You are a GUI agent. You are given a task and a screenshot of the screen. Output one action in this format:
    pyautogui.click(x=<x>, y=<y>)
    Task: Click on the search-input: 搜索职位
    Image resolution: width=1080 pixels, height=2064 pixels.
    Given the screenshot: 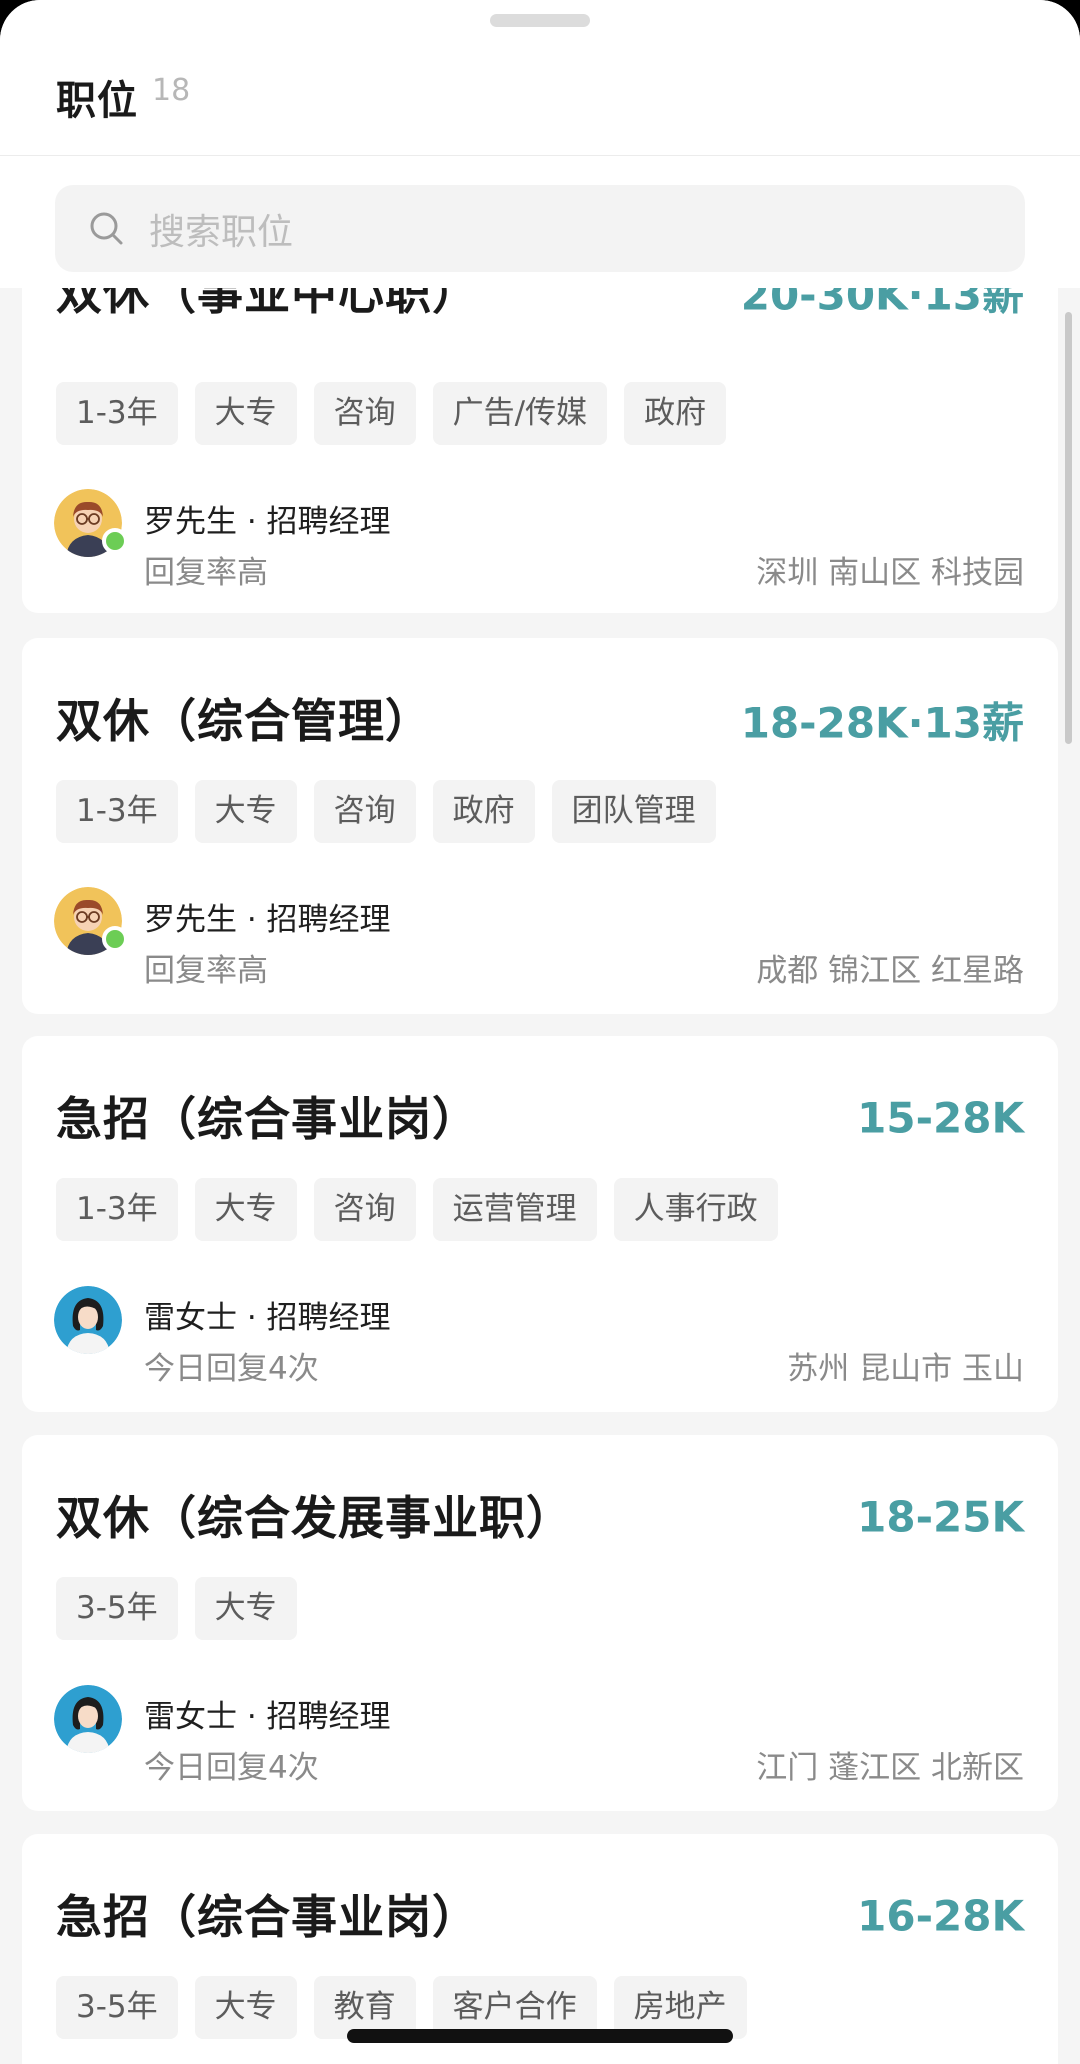 What is the action you would take?
    pyautogui.click(x=540, y=228)
    